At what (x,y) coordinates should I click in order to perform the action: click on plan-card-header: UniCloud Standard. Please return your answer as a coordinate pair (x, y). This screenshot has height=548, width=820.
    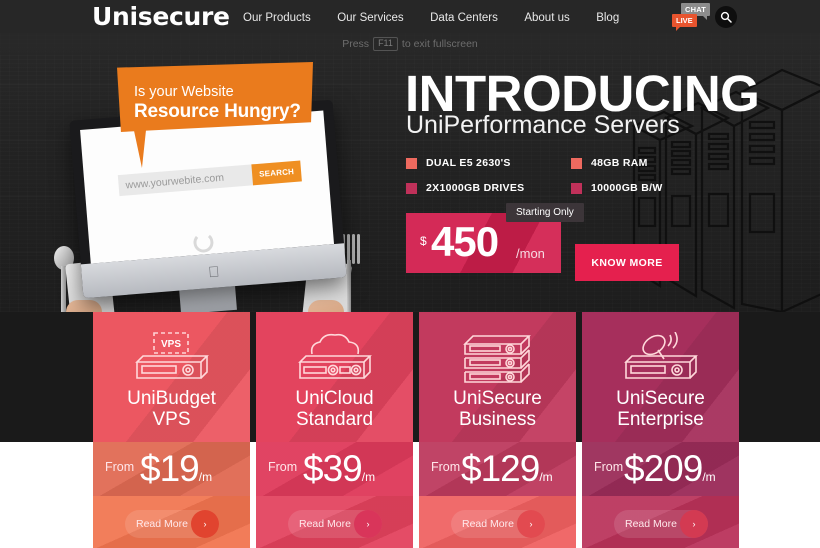
    Looking at the image, I should click on (334, 377).